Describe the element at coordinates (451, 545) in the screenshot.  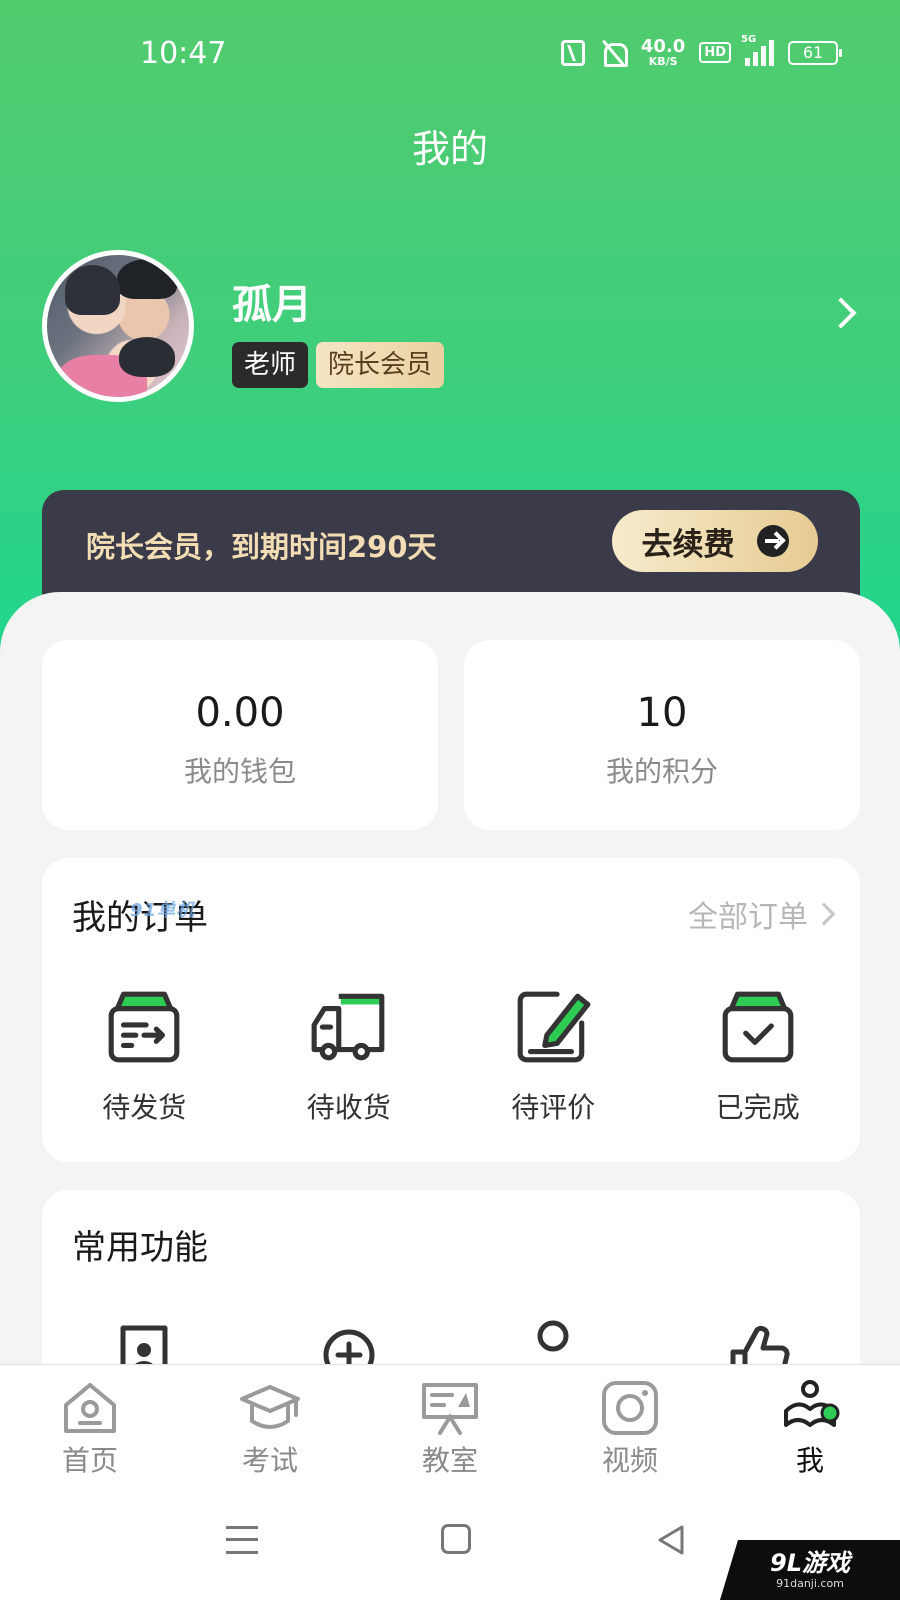
I see `membership-bar: 院长会员，到期时间290天 去续费` at that location.